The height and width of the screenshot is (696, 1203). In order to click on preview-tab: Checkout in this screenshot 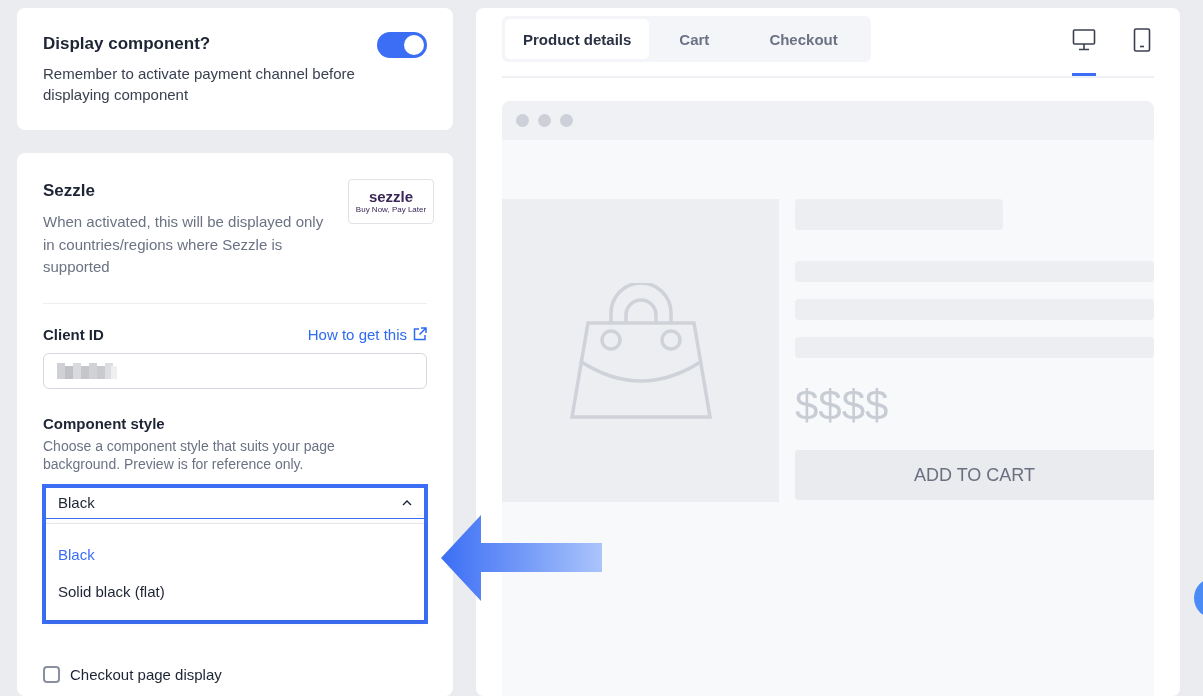, I will do `click(803, 39)`.